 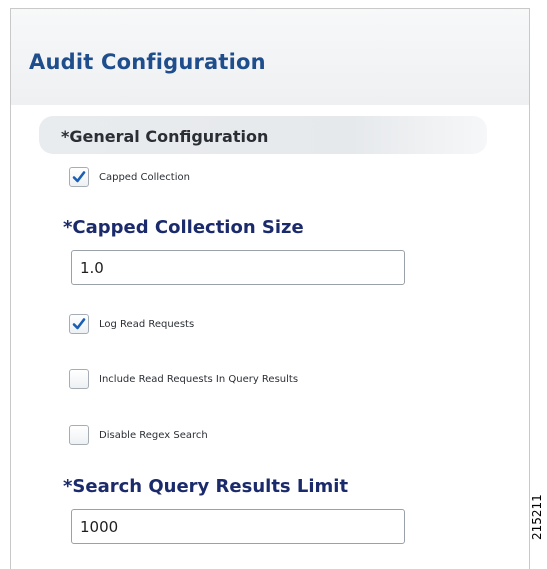 I want to click on section-title: *General Configuration, so click(x=165, y=136).